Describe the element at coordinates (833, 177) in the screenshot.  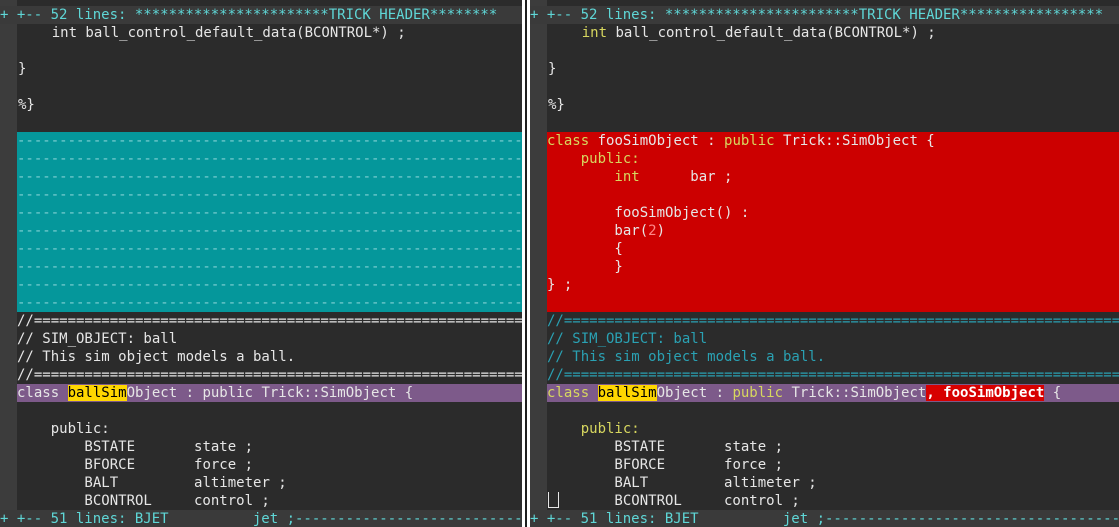
I see `added-line: int bar ;` at that location.